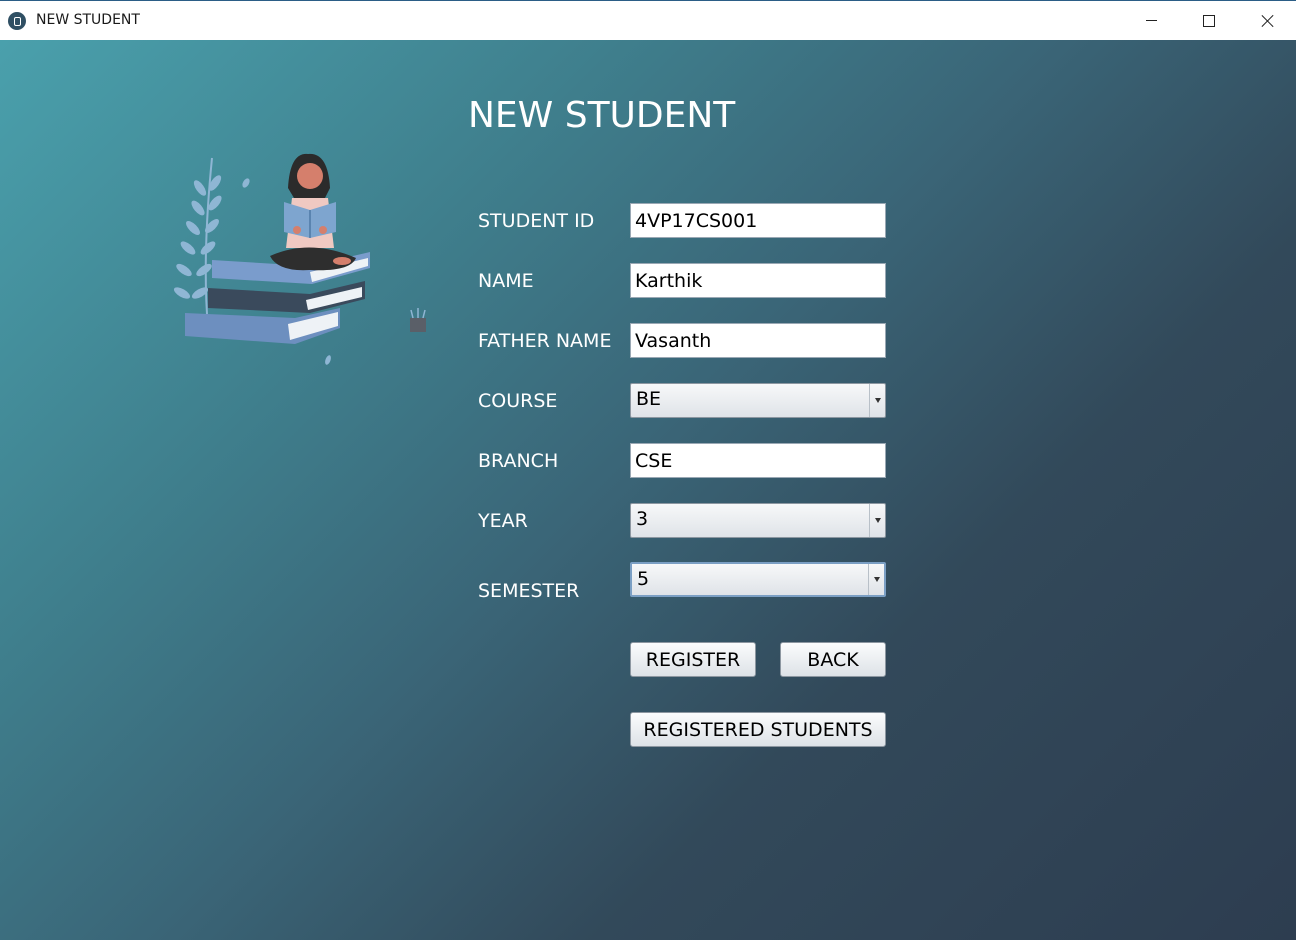 Image resolution: width=1296 pixels, height=940 pixels. I want to click on close-icon, so click(1268, 21).